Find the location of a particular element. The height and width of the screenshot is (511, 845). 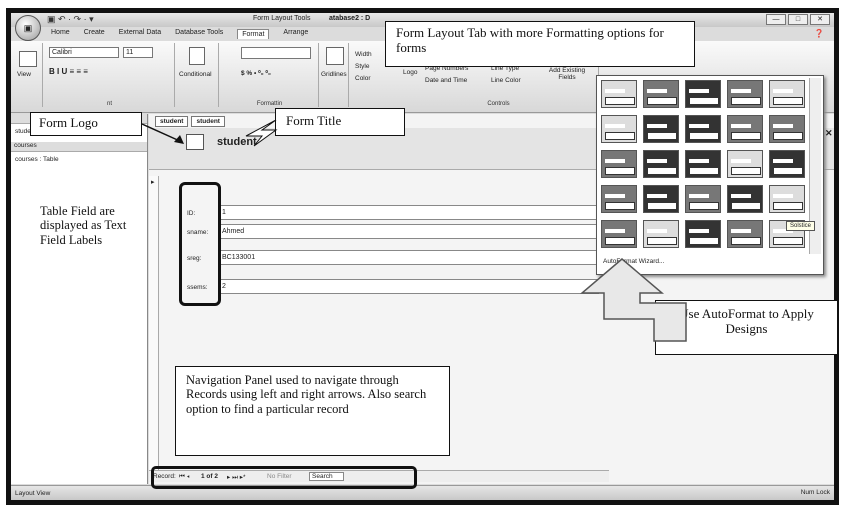

width-button: Width is located at coordinates (363, 54).